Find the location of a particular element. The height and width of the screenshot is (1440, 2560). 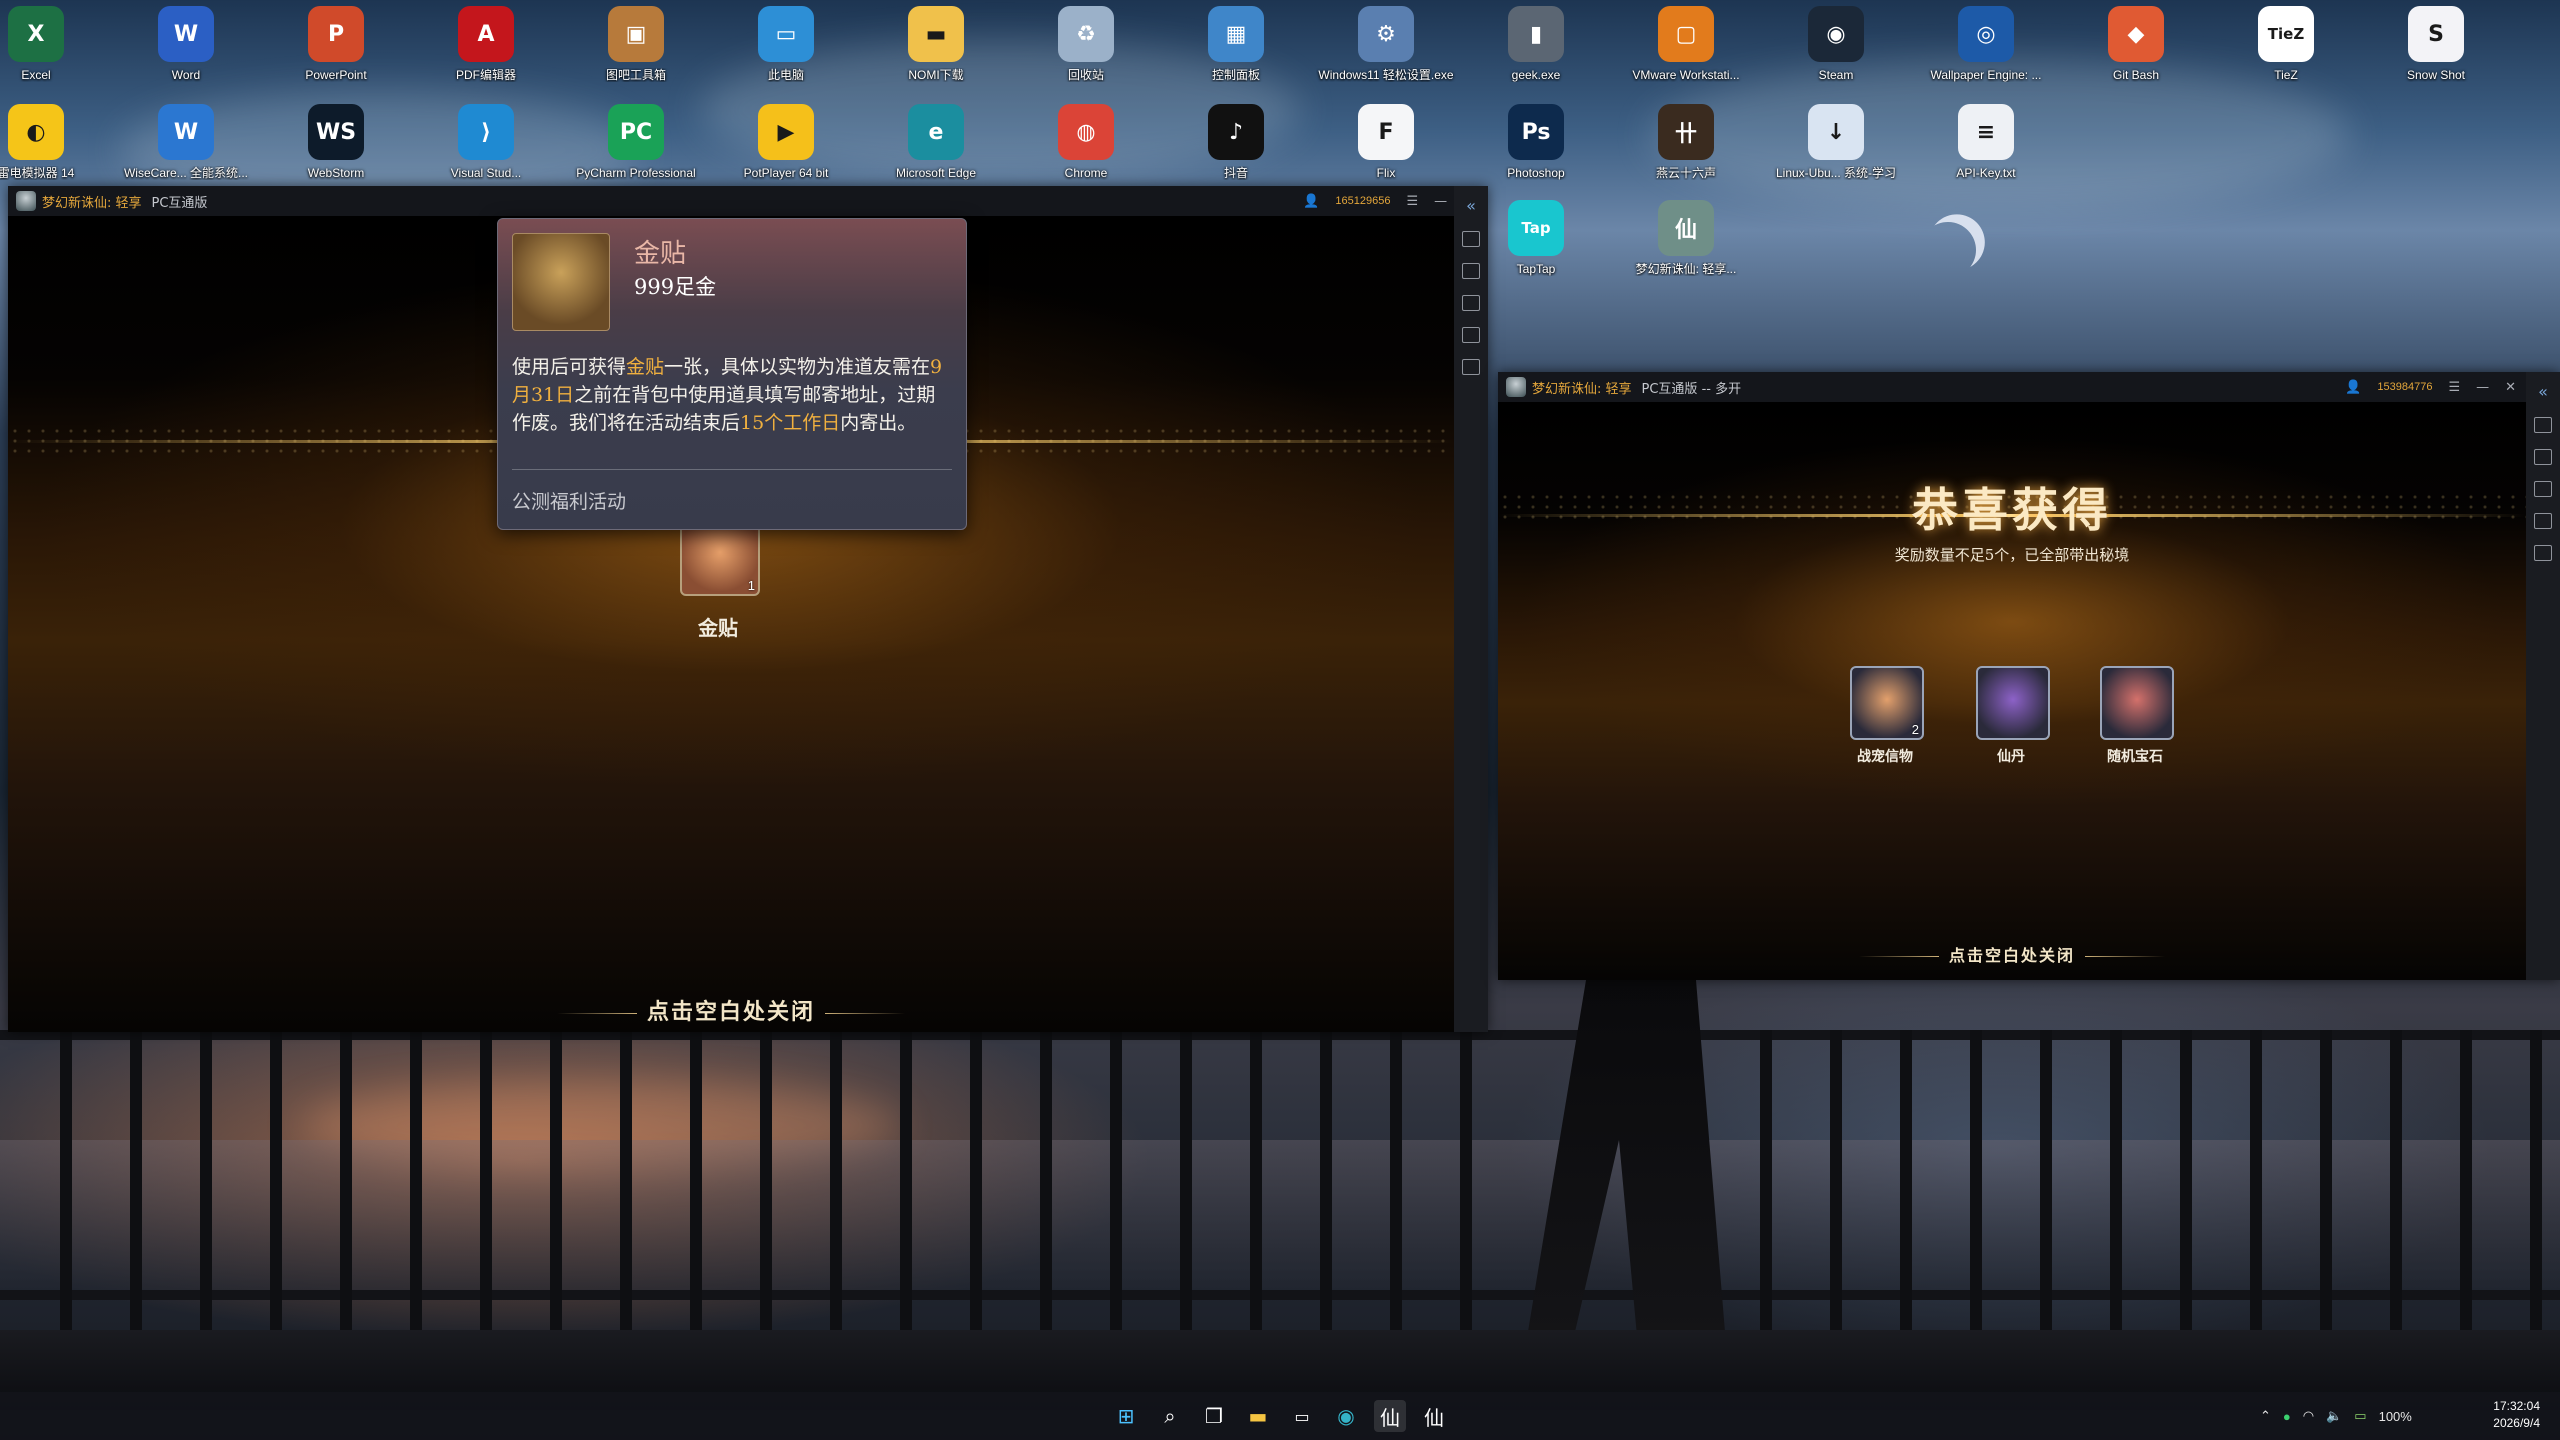

desktop-shortcut-label: API-Key.txt is located at coordinates (1986, 173).